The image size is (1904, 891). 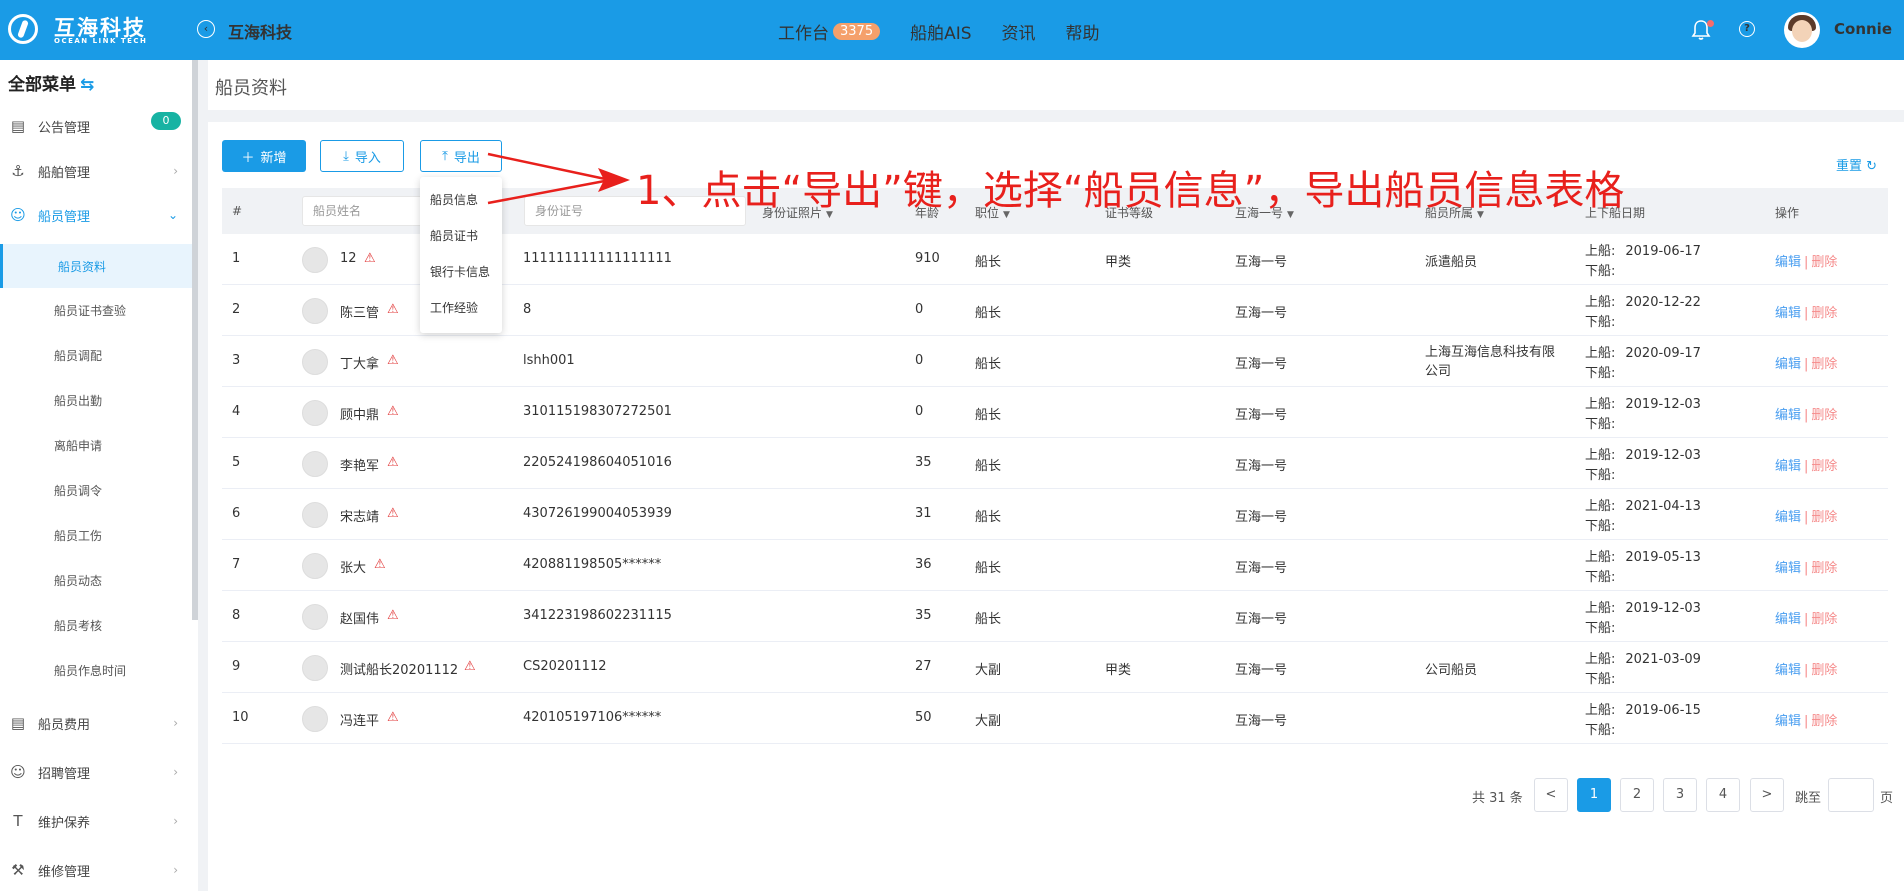 I want to click on crew-belong: 上海互海信息科技有限, so click(x=1490, y=352).